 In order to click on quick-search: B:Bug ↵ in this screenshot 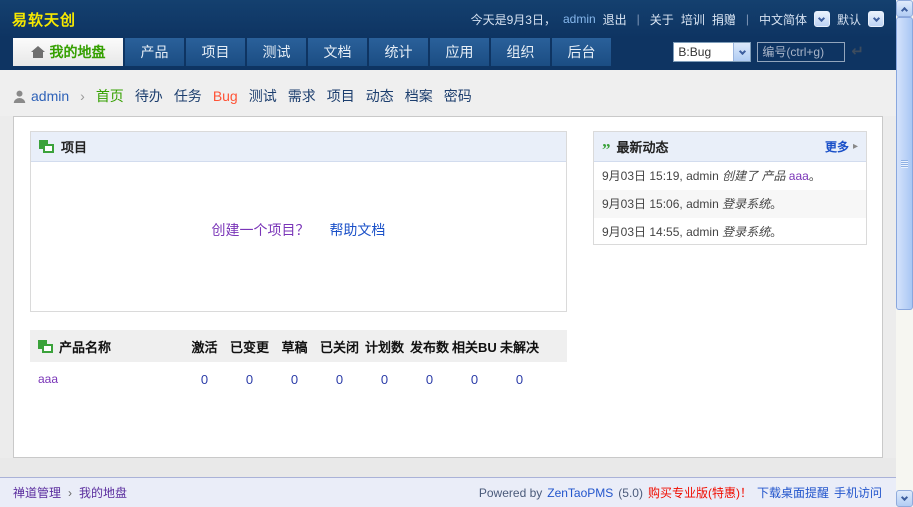, I will do `click(768, 52)`.